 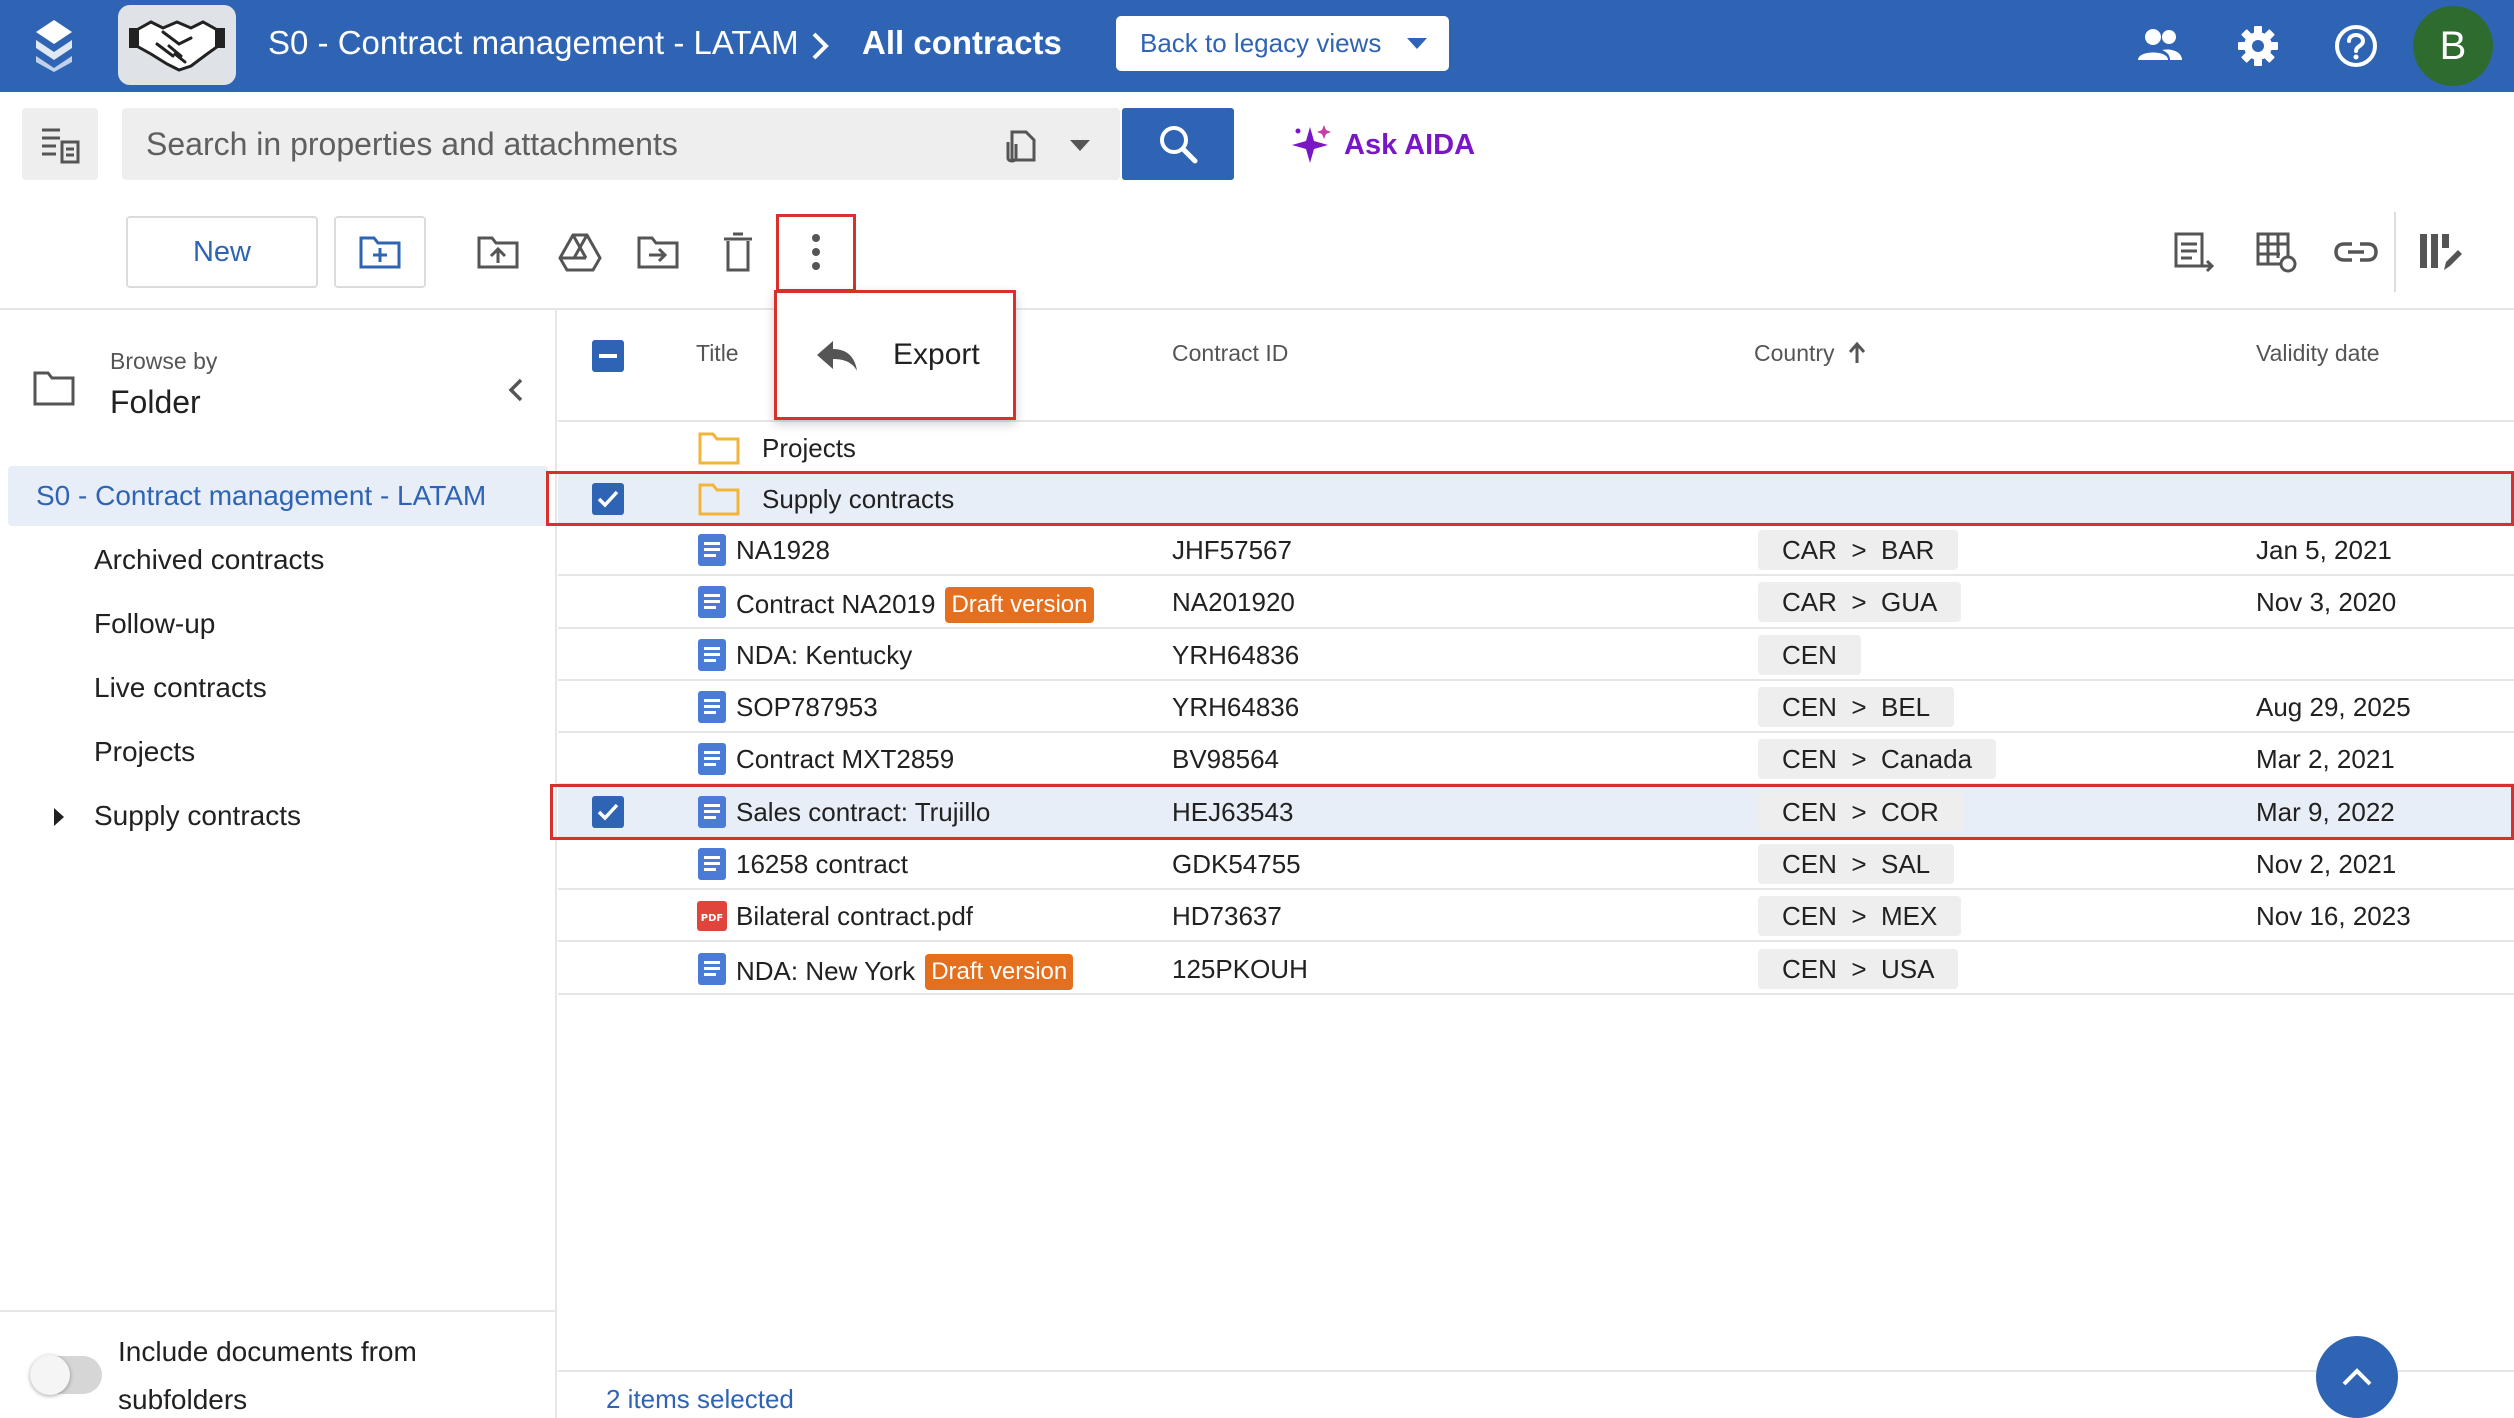 I want to click on row-validity-date: Nov 2, 2021, so click(x=2326, y=863).